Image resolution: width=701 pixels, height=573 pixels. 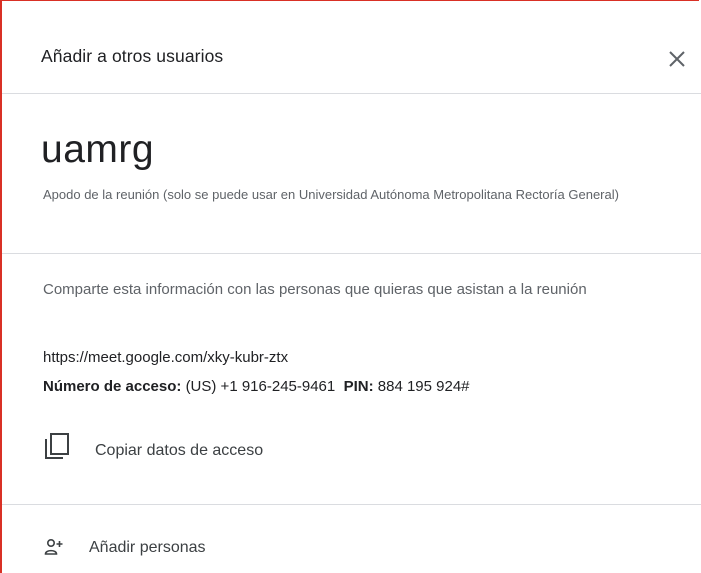 I want to click on add-people-label: Añadir personas, so click(x=147, y=547).